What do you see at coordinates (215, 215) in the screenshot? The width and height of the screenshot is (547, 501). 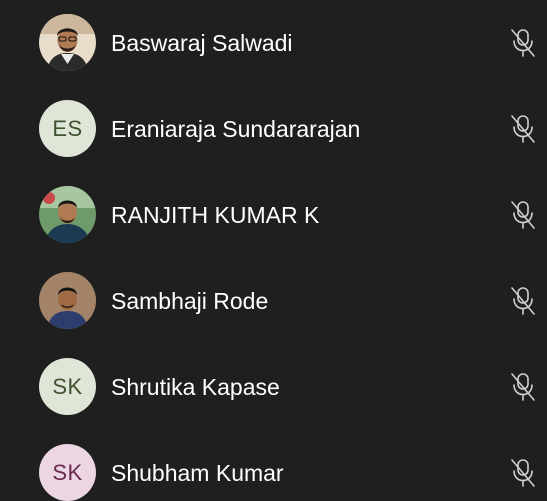 I see `participant-name: RANJITH KUMAR K` at bounding box center [215, 215].